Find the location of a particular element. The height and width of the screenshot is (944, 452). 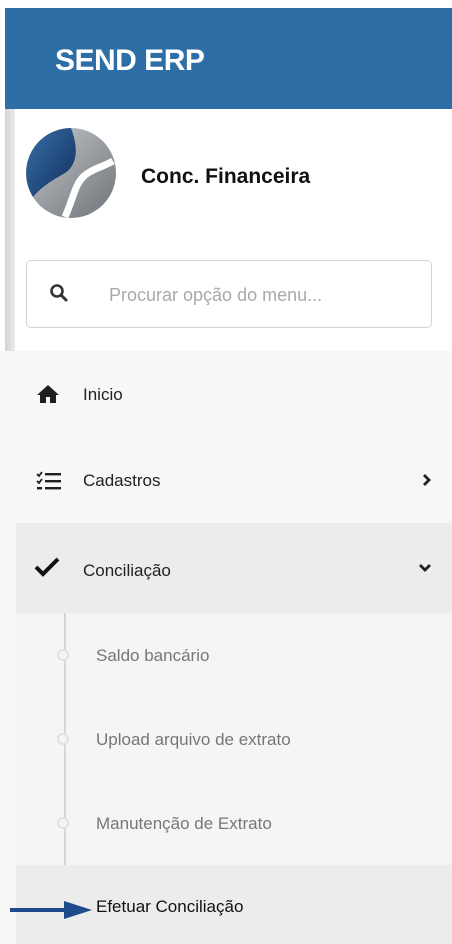

checkmark-icon is located at coordinates (47, 567).